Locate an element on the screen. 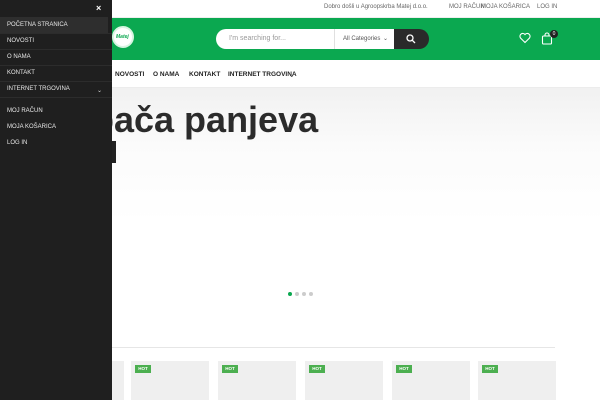 The height and width of the screenshot is (400, 600). drawer-item-kontakt: KONTAKT is located at coordinates (54, 73).